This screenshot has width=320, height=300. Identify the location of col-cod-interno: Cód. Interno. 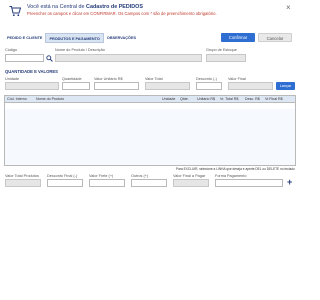
(17, 99).